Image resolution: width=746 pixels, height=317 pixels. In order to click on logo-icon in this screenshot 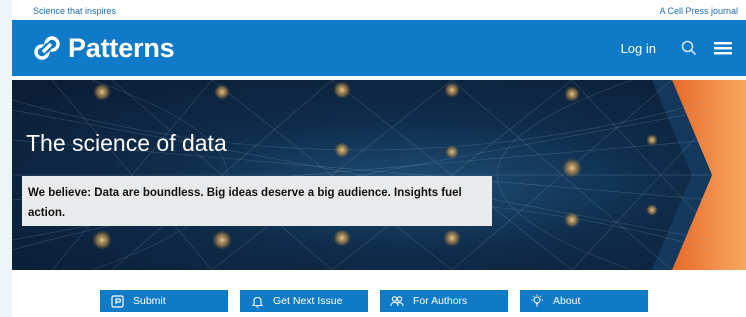, I will do `click(47, 48)`.